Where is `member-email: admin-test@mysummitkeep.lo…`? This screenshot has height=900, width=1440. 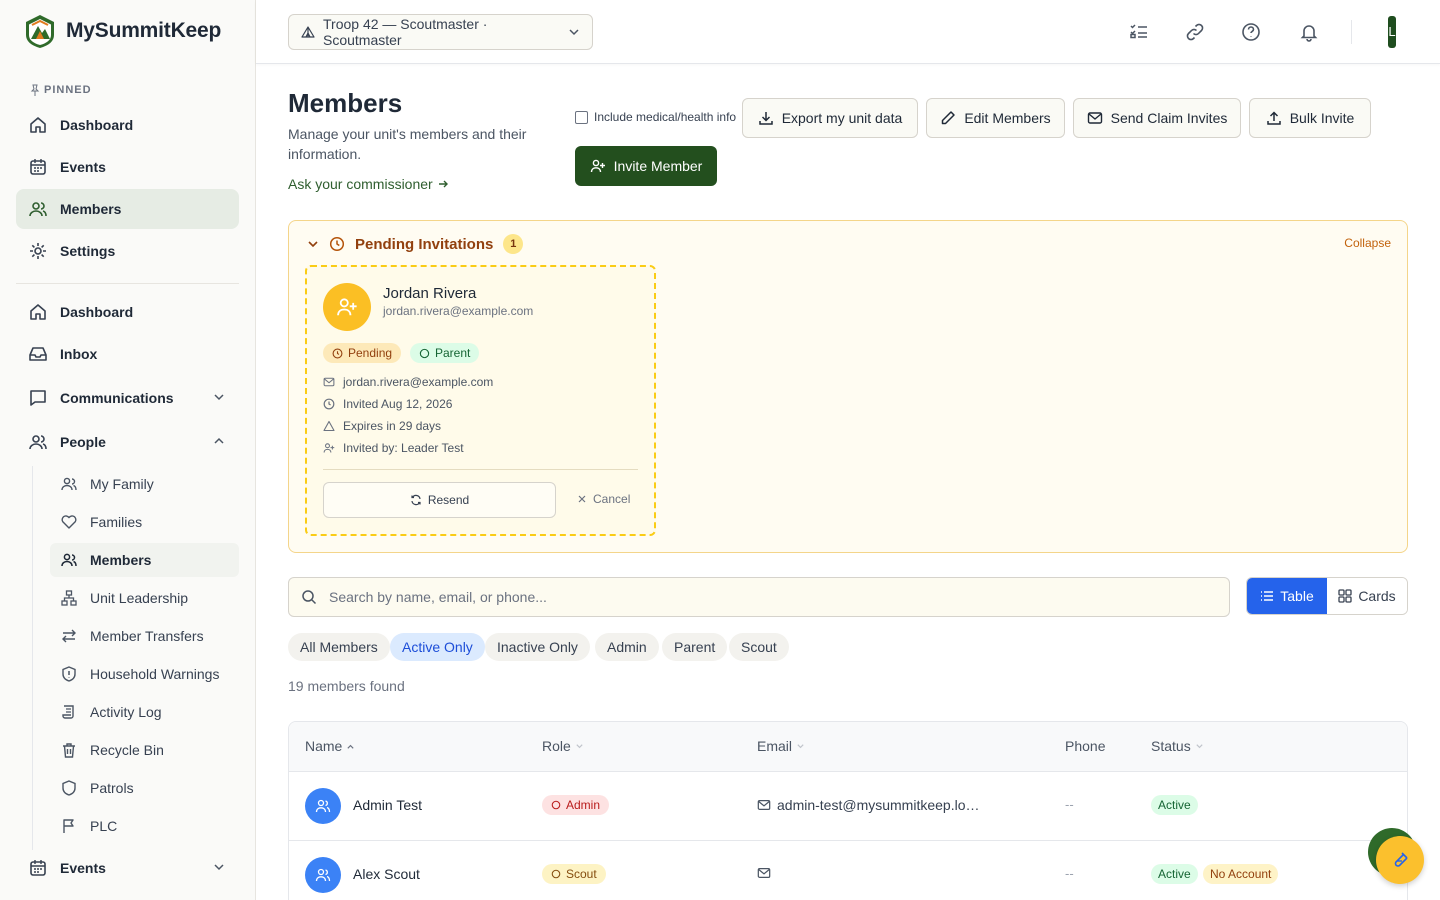 member-email: admin-test@mysummitkeep.lo… is located at coordinates (868, 805).